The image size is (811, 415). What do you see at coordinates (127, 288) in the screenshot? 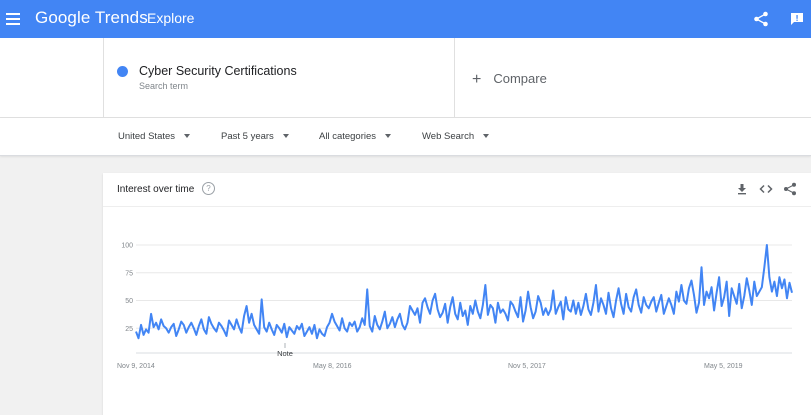
I see `y-axis-ticks: 100 75 50 25` at bounding box center [127, 288].